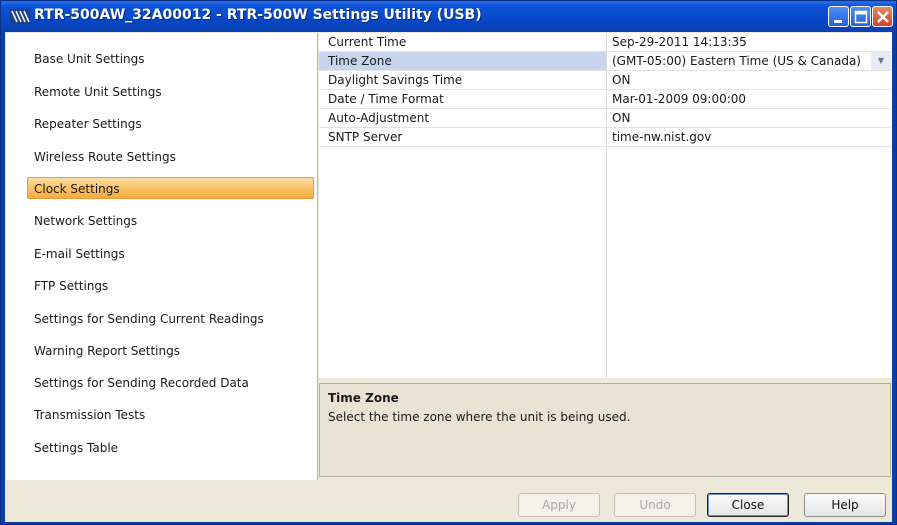 The image size is (897, 525). What do you see at coordinates (655, 505) in the screenshot?
I see `undo-button: Undo` at bounding box center [655, 505].